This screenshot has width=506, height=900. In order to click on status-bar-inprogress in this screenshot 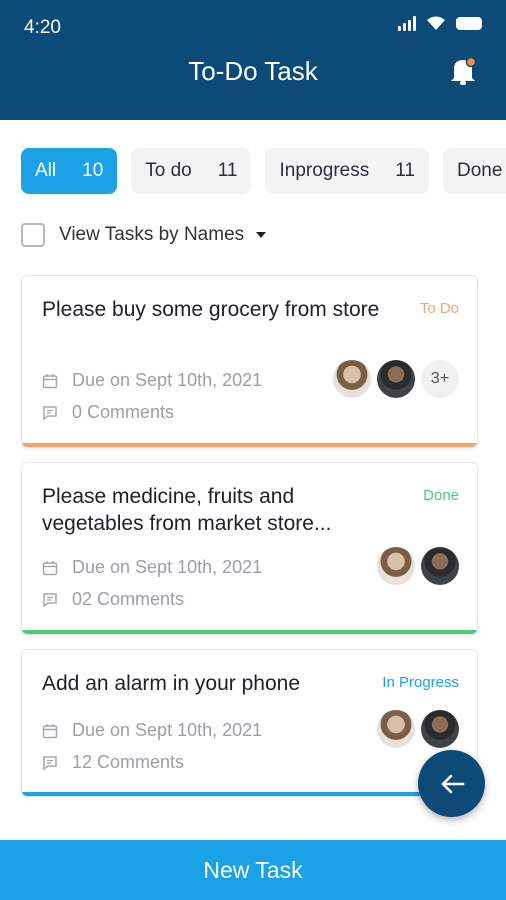, I will do `click(249, 794)`.